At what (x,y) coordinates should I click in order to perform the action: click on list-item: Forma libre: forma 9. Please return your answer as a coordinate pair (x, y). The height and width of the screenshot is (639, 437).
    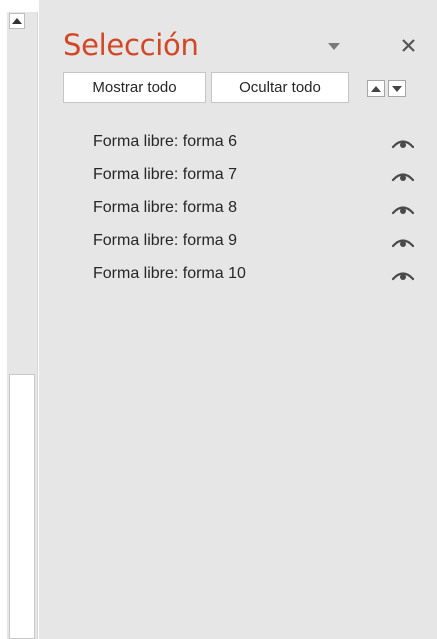
    Looking at the image, I should click on (238, 242).